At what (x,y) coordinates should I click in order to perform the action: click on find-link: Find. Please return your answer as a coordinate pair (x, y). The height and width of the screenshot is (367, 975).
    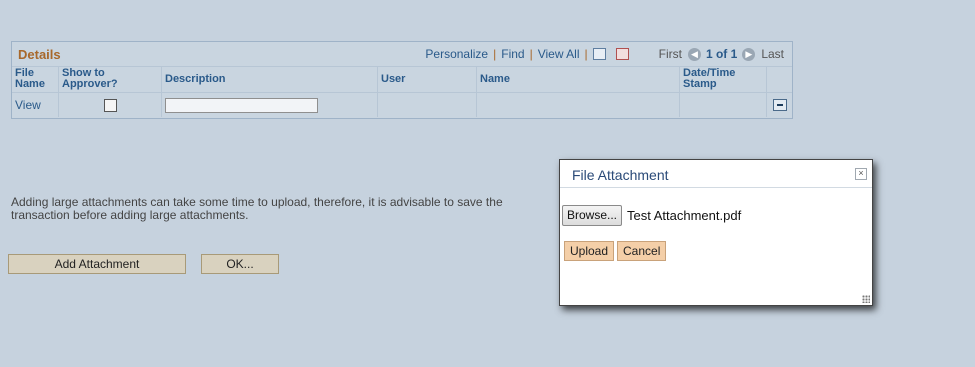
    Looking at the image, I should click on (512, 54).